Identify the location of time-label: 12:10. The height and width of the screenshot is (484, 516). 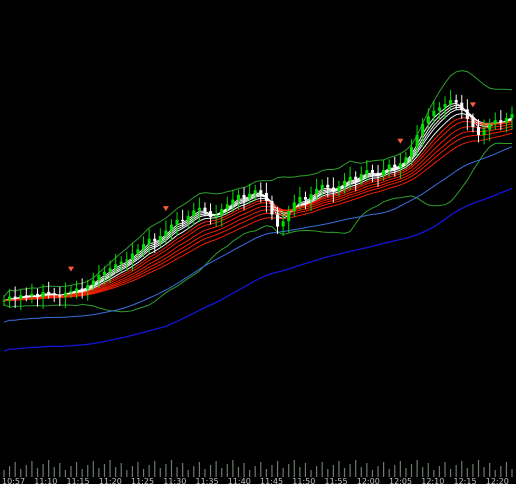
(432, 480).